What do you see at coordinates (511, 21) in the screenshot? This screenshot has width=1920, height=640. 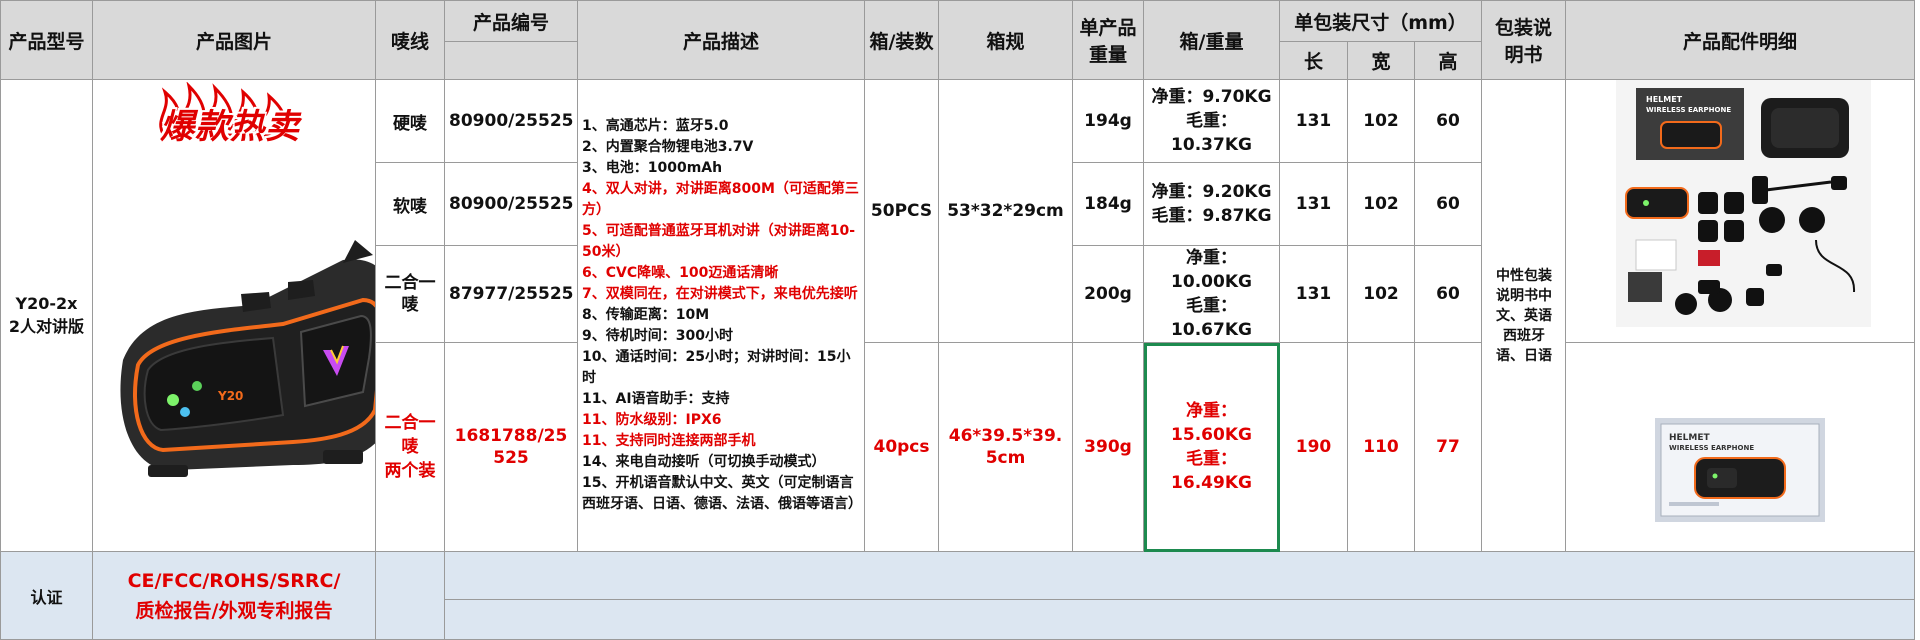 I see `header-code: 产品编号` at bounding box center [511, 21].